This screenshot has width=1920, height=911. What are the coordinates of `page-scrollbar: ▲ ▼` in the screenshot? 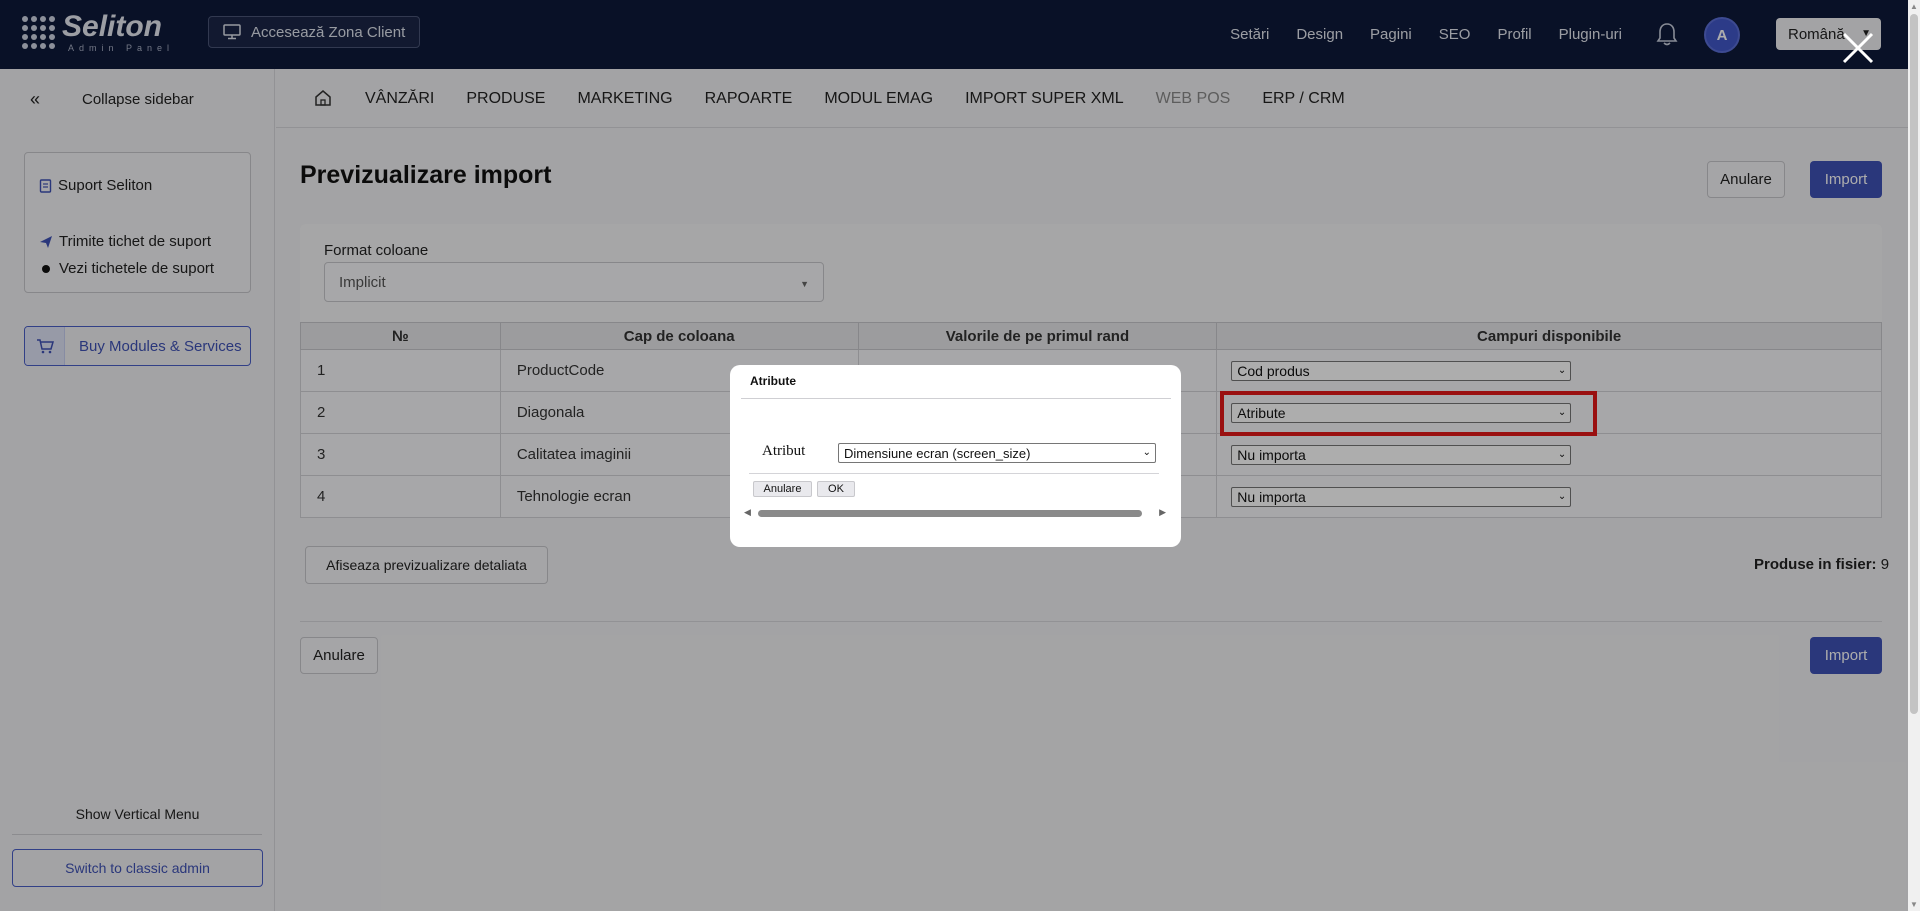 It's located at (1914, 455).